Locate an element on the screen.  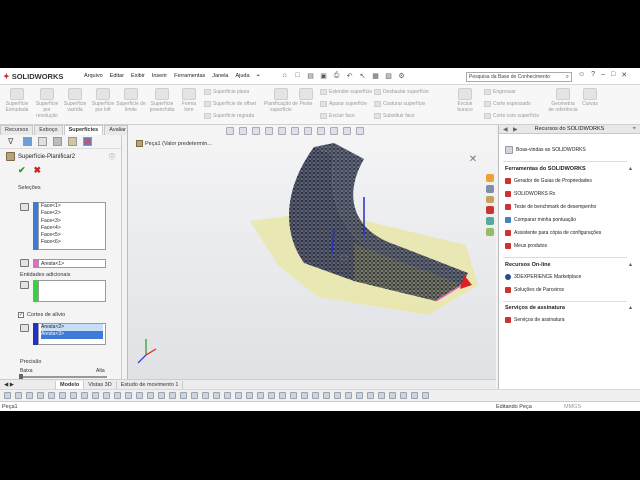
welcome-link: Boas-vindas ao SOLIDWORKS is located at coordinates (545, 150).